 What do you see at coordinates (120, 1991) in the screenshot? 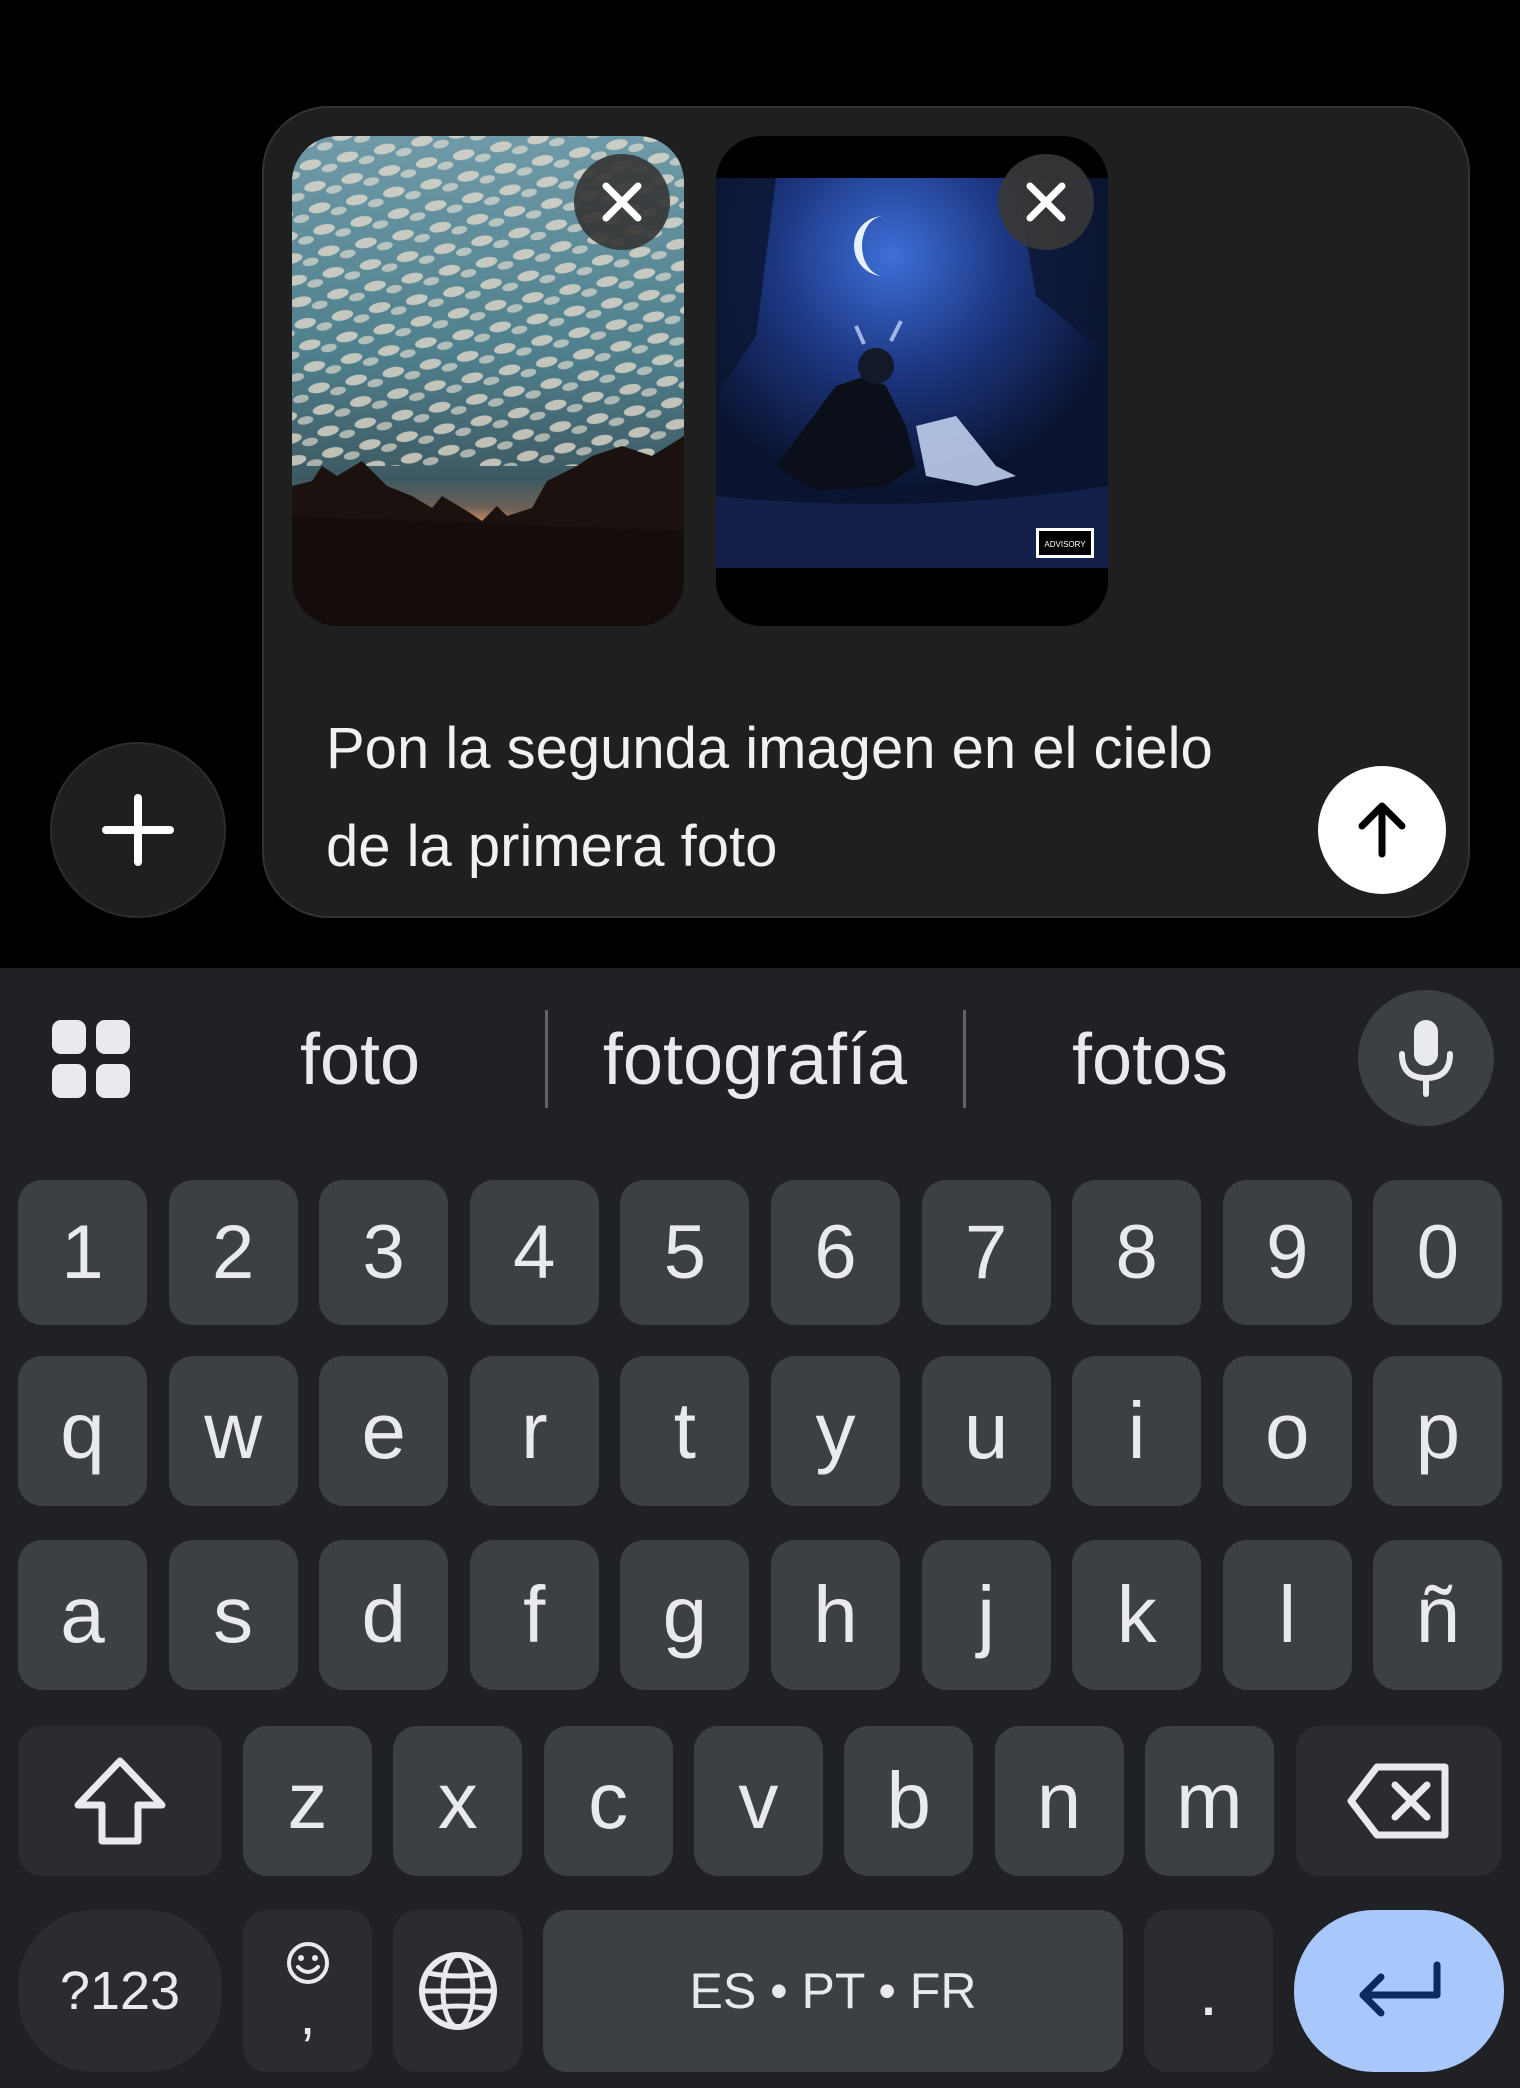
I see `symbols-key: ?123` at bounding box center [120, 1991].